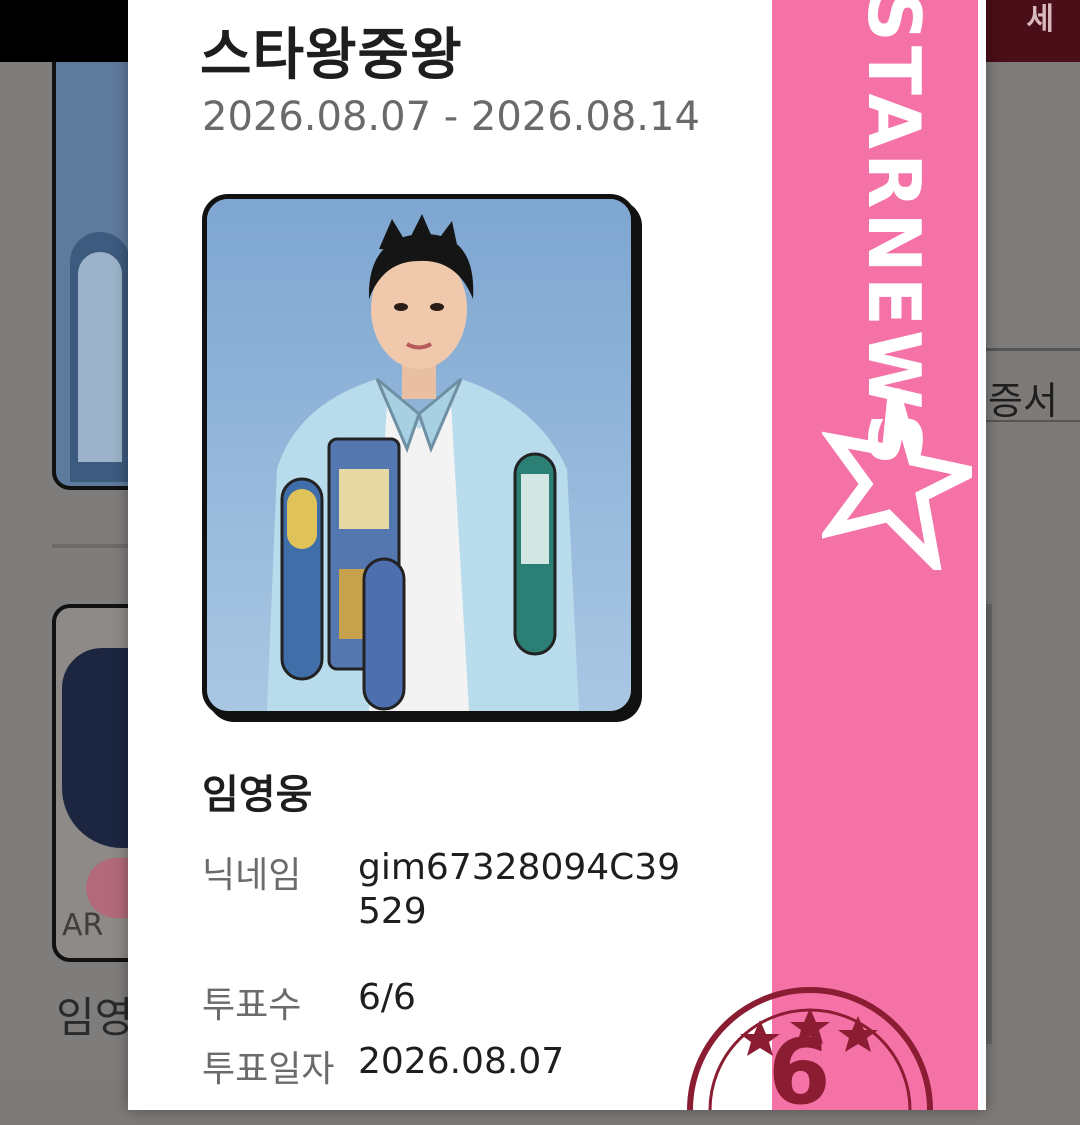 The height and width of the screenshot is (1125, 1080). Describe the element at coordinates (252, 1005) in the screenshot. I see `vote-count-label: 투표수` at that location.